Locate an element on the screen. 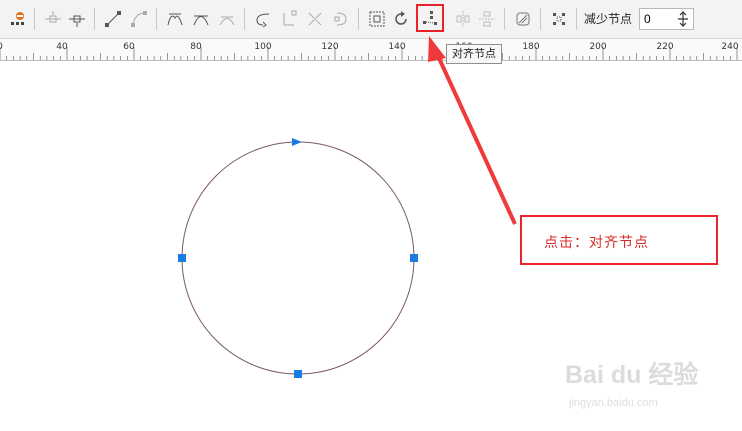 Image resolution: width=742 pixels, height=431 pixels. select-all-nodes-alt-button is located at coordinates (559, 19).